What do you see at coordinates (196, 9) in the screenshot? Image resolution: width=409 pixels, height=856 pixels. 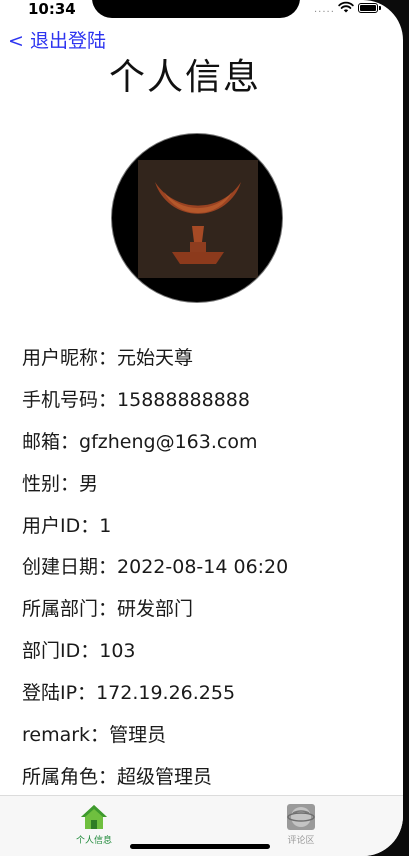 I see `device-notch` at bounding box center [196, 9].